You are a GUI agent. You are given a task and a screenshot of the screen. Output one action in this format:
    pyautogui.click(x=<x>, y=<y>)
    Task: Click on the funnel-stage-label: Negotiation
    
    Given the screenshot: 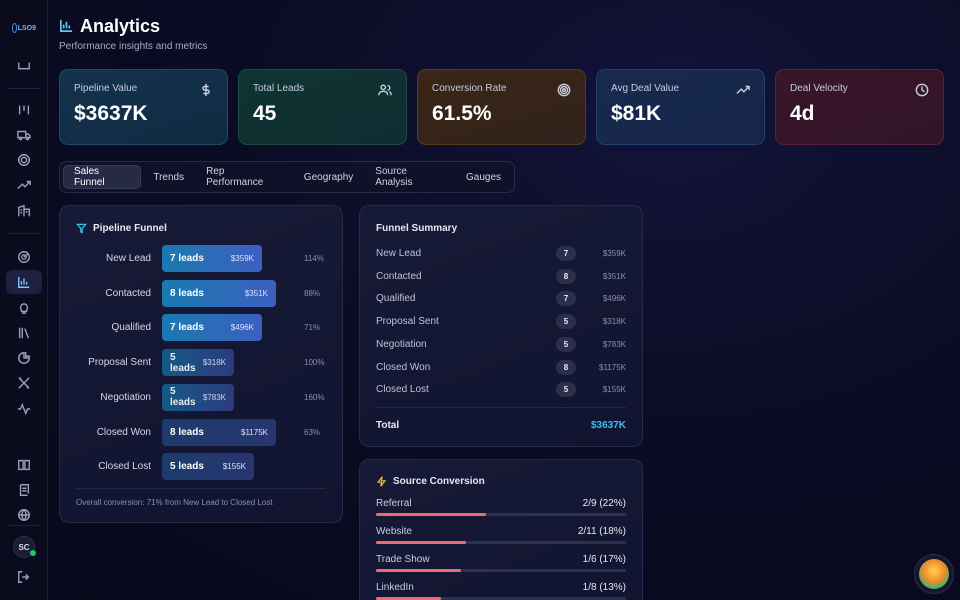 What is the action you would take?
    pyautogui.click(x=125, y=397)
    